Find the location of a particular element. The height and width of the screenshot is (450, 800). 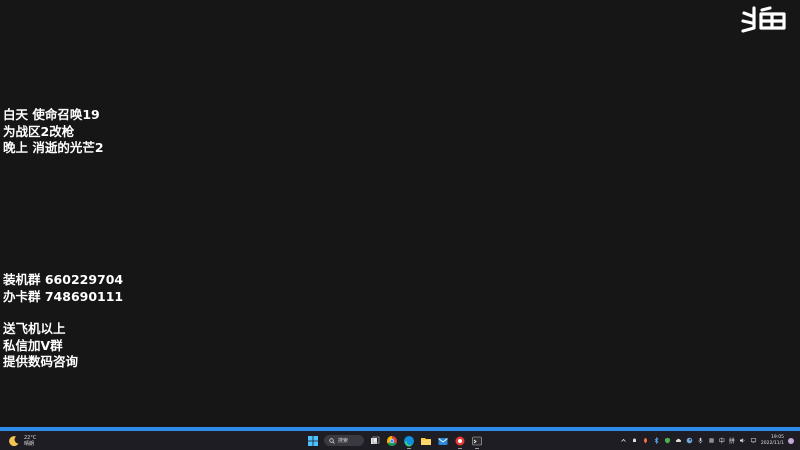

chrome-button is located at coordinates (392, 441).